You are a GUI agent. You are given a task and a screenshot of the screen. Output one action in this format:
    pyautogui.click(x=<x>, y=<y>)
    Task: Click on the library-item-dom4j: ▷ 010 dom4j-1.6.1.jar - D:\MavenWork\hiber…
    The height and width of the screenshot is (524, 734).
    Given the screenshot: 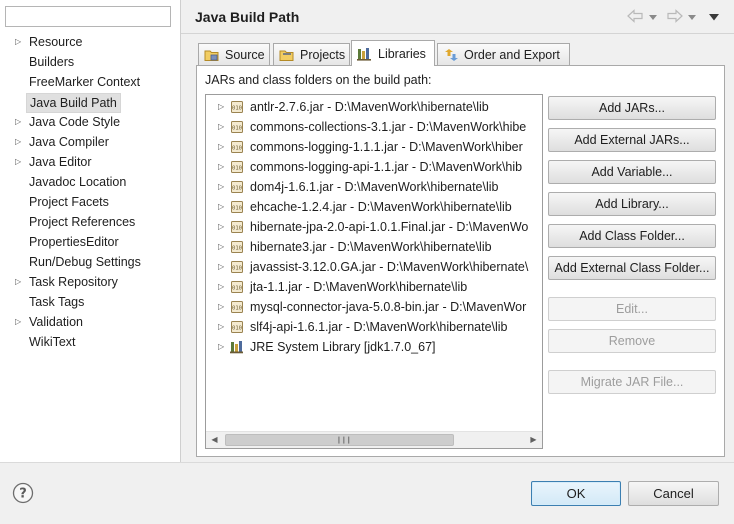 What is the action you would take?
    pyautogui.click(x=374, y=187)
    